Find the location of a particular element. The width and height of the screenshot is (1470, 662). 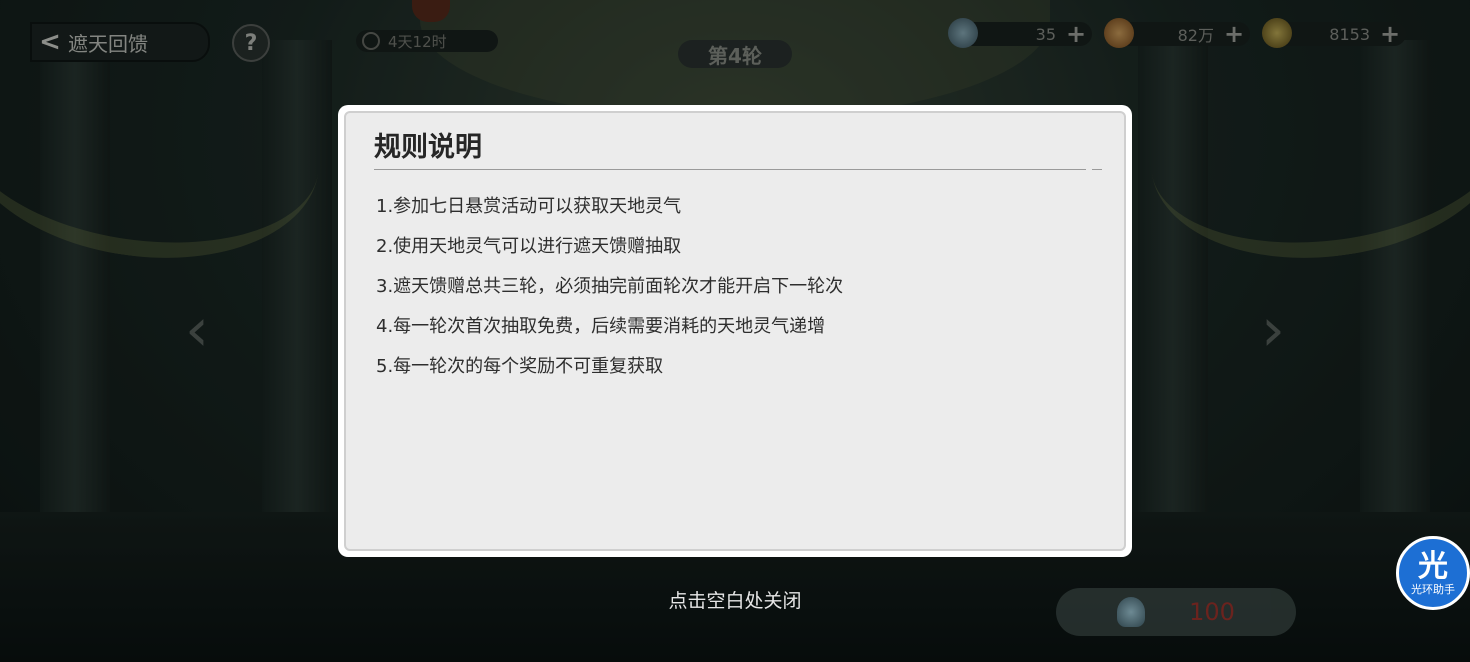

rule-item: 4.每一轮次首次抽取免费，后续需要消耗的天地灵气递增 is located at coordinates (601, 326).